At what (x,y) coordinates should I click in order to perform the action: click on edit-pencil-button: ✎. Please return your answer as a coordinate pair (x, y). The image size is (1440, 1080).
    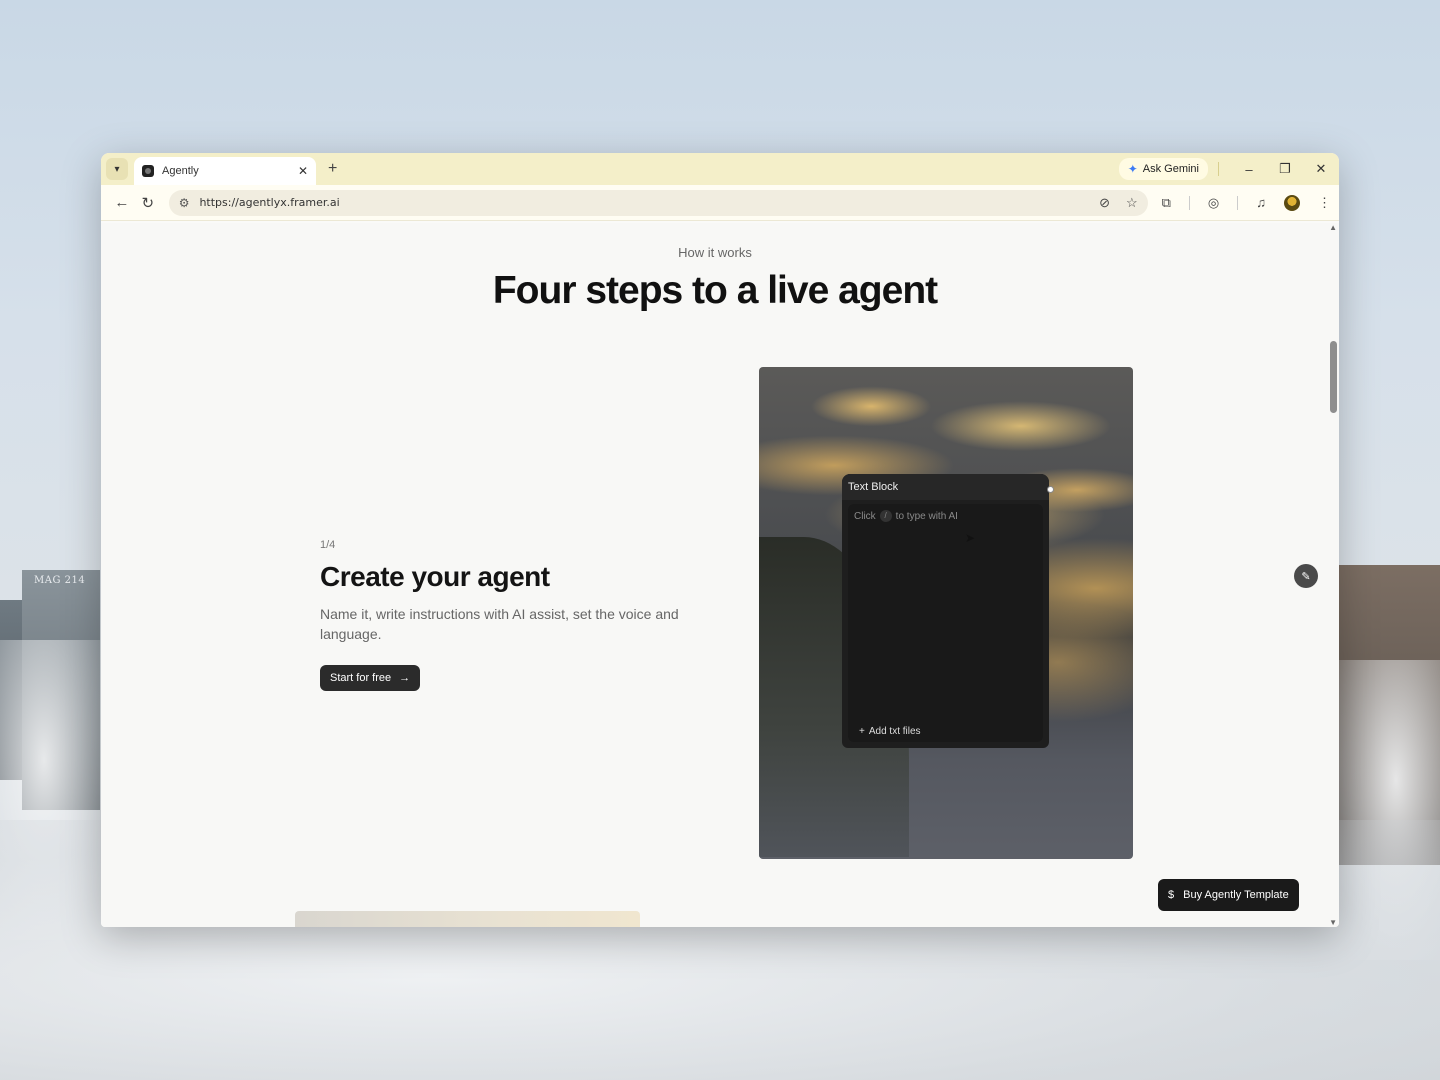
    Looking at the image, I should click on (1306, 576).